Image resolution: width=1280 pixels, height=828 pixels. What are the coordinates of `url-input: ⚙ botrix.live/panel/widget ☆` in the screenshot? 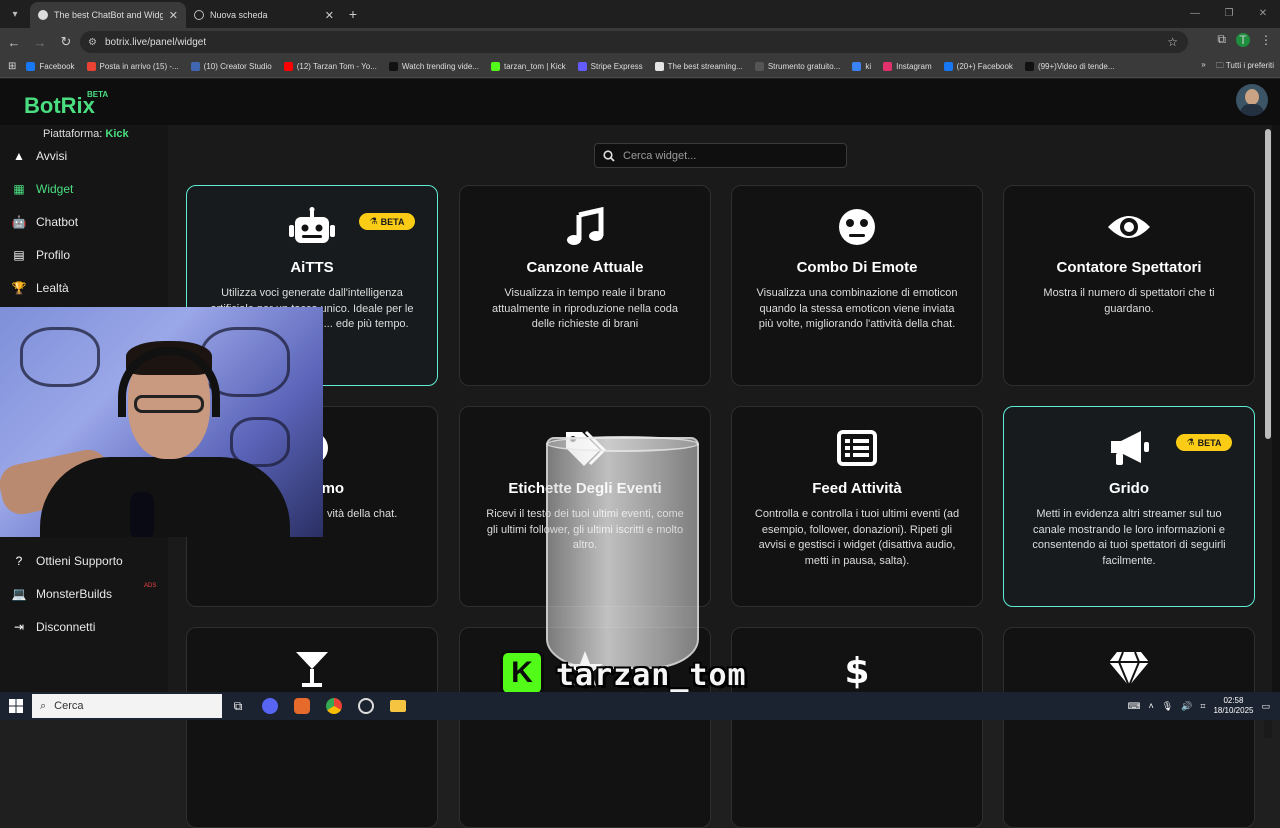 It's located at (634, 42).